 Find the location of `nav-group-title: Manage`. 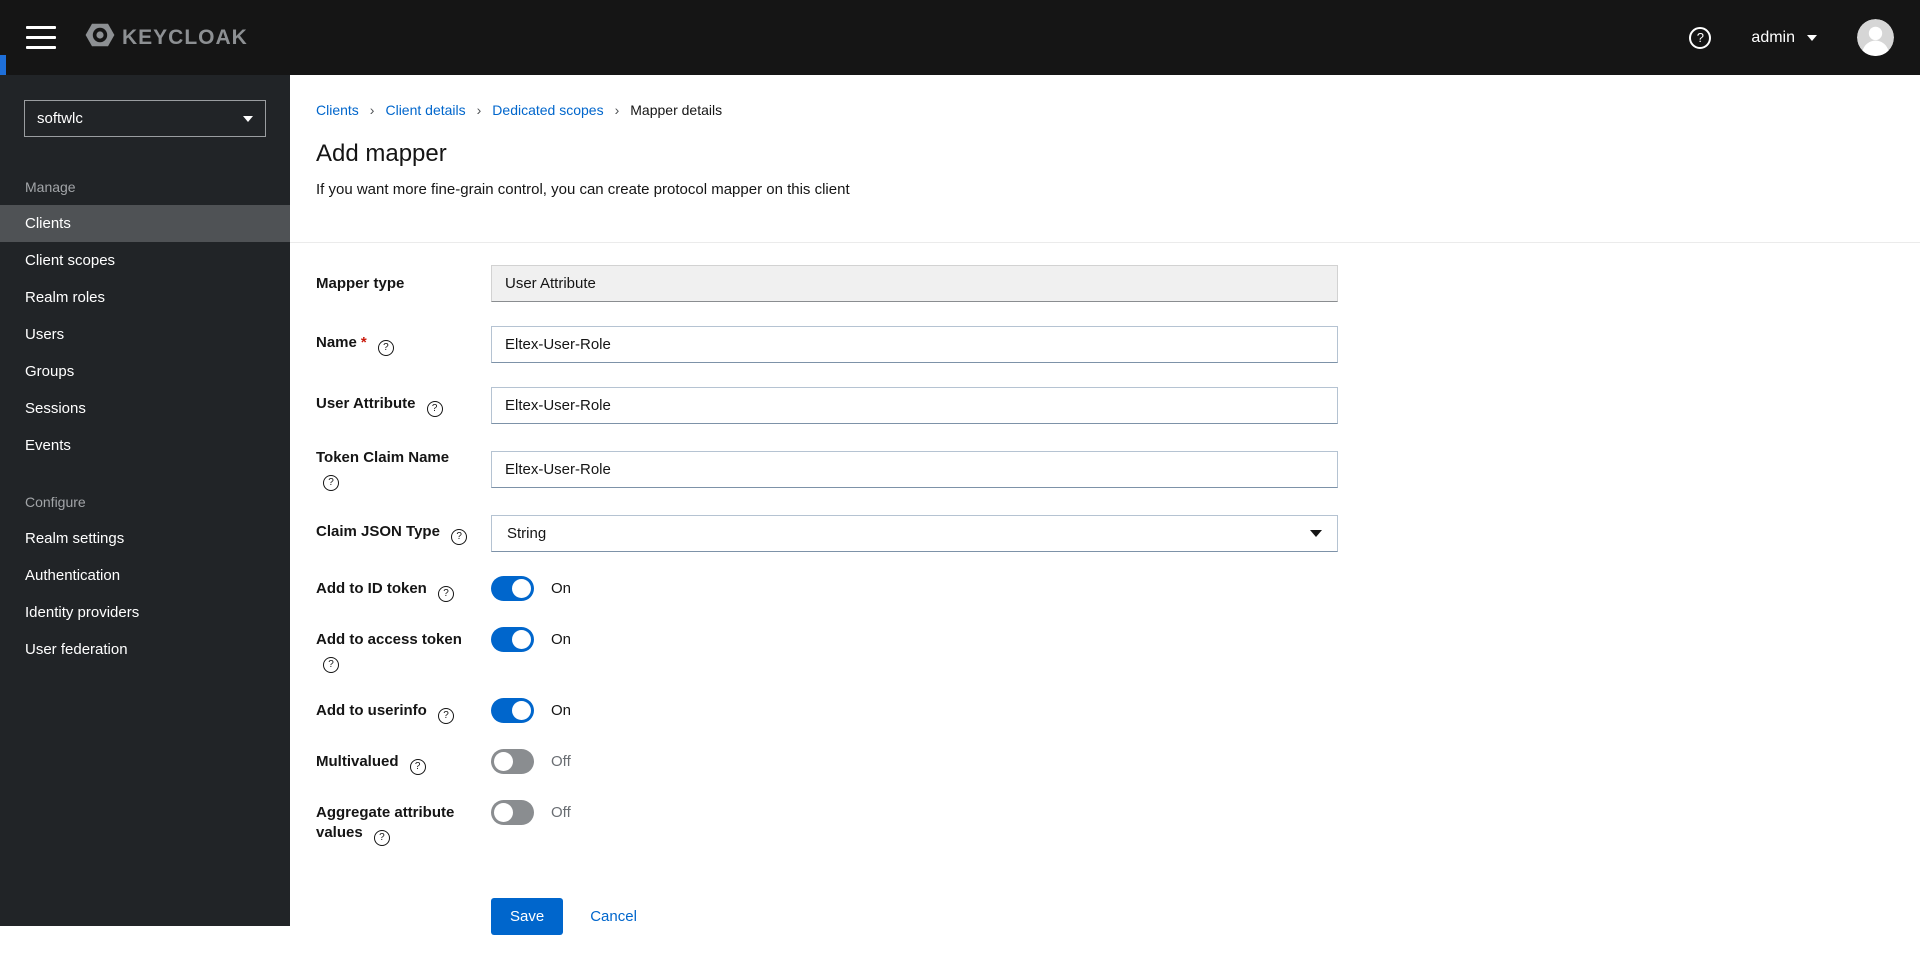

nav-group-title: Manage is located at coordinates (145, 187).